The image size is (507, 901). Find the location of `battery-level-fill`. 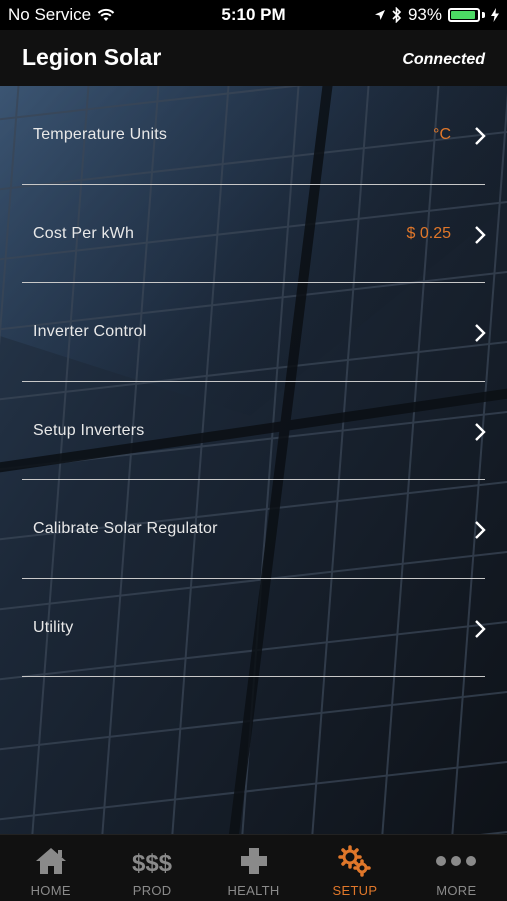

battery-level-fill is located at coordinates (463, 15).